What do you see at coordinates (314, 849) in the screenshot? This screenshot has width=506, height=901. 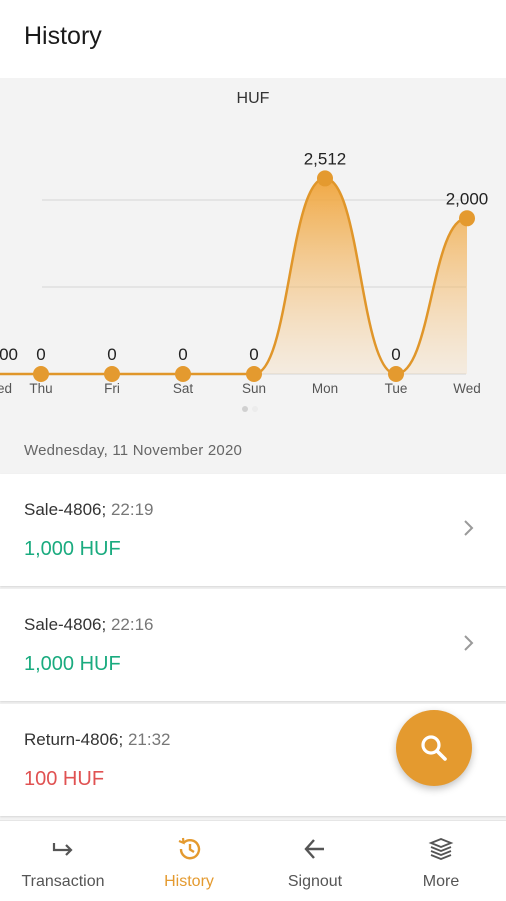 I see `arrow-left-icon` at bounding box center [314, 849].